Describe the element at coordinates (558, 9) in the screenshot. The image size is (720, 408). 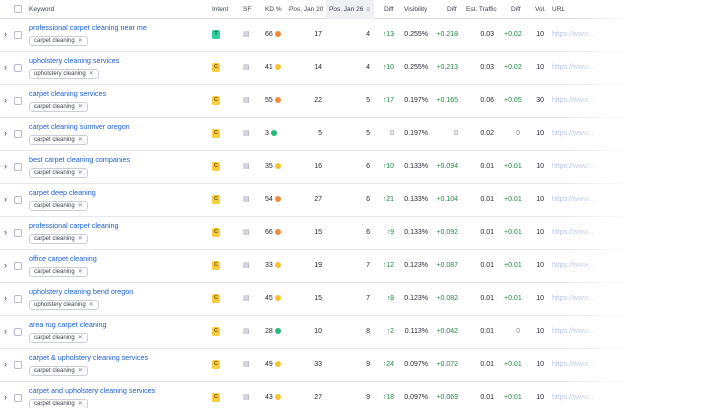
I see `header-url: URL` at that location.